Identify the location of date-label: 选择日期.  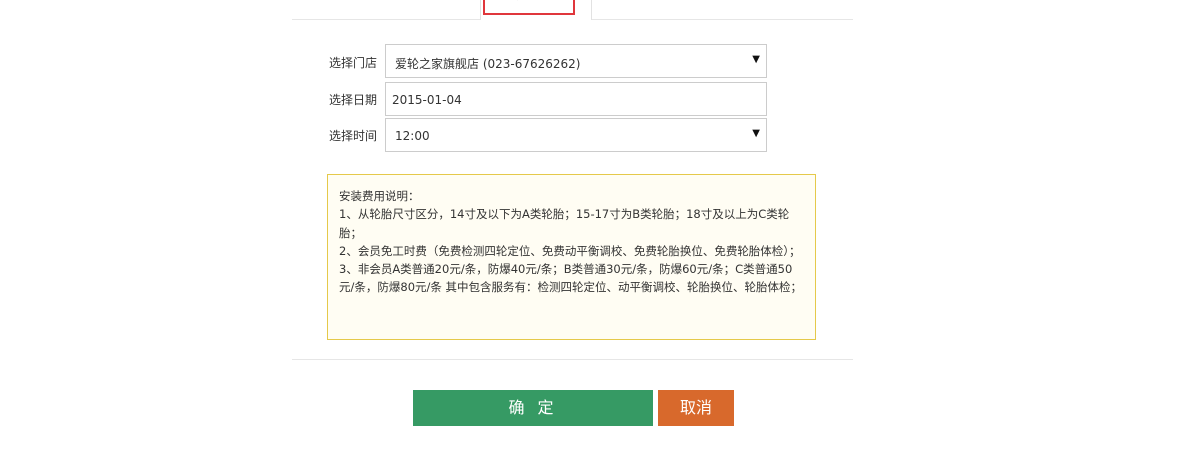
(353, 100).